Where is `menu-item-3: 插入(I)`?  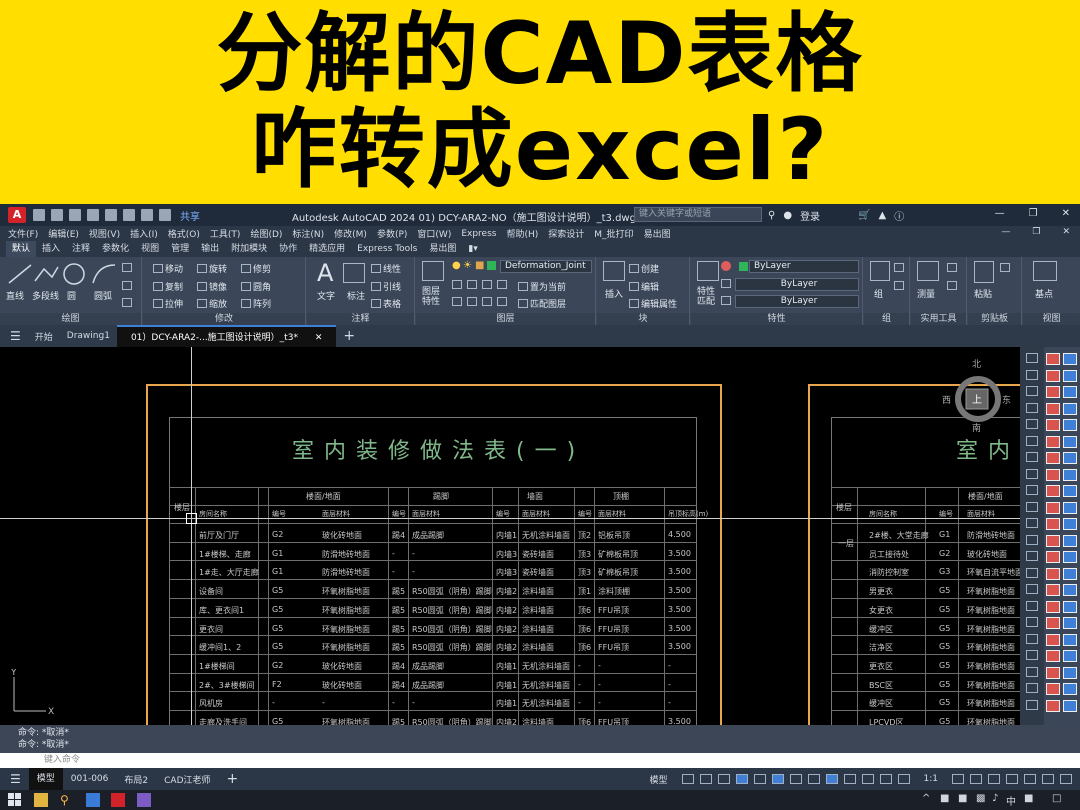
menu-item-3: 插入(I) is located at coordinates (144, 233).